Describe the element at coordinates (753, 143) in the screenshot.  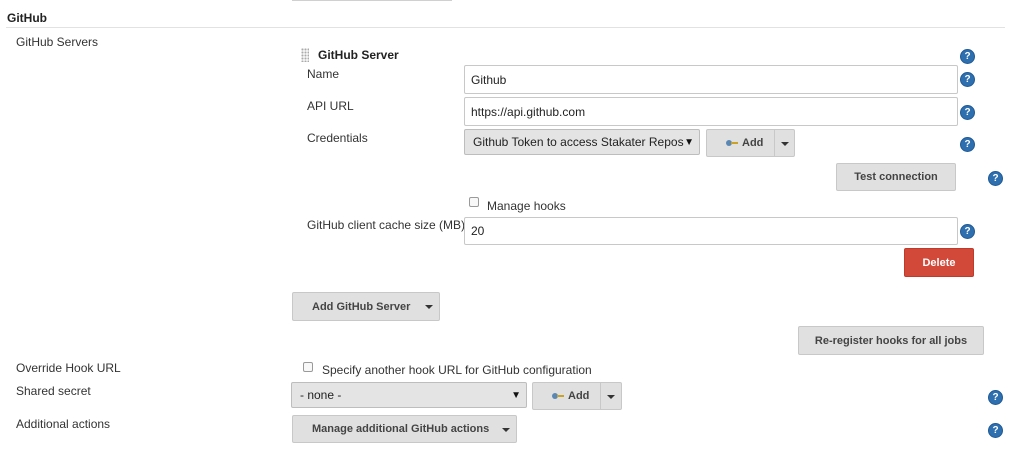
I see `credentials-add-label: Add` at that location.